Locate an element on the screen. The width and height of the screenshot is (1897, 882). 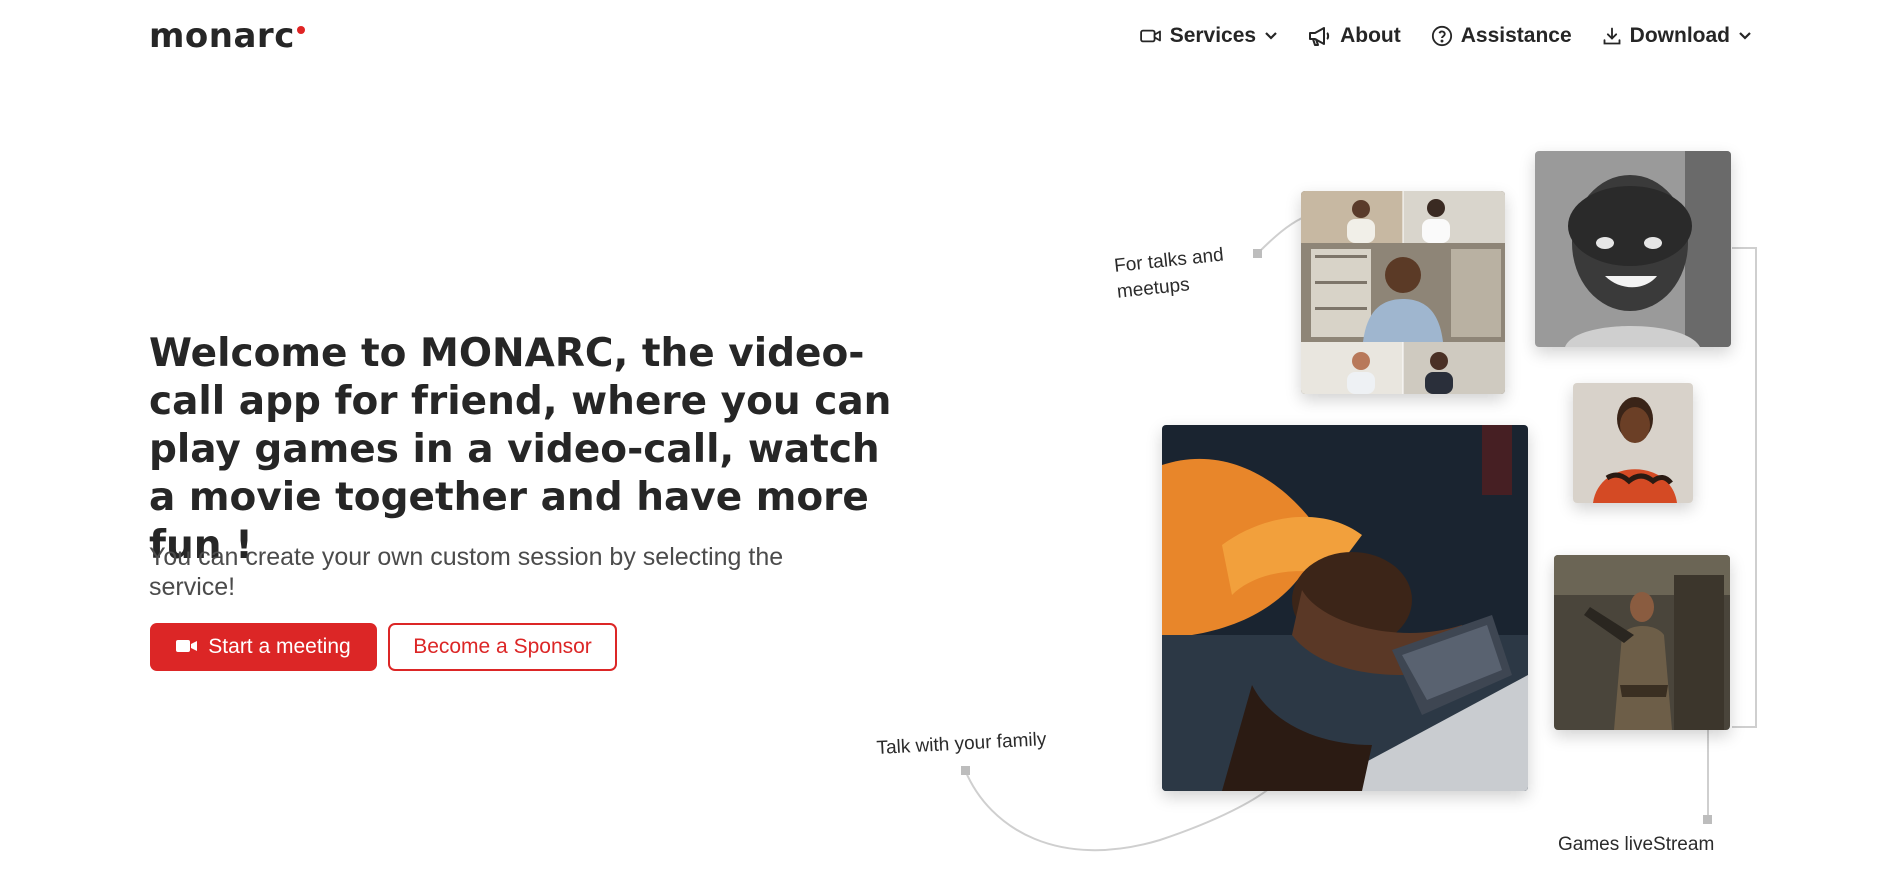
sleeping-on-laptop-photo is located at coordinates (1345, 608).